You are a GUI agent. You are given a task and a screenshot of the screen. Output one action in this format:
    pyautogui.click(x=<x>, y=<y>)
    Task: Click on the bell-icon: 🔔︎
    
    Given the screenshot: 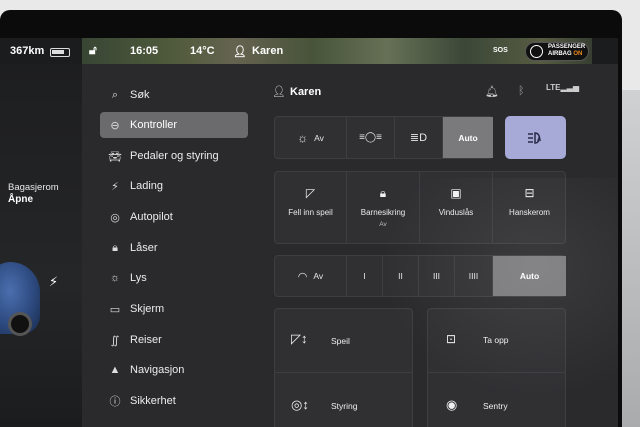 What is the action you would take?
    pyautogui.click(x=492, y=91)
    